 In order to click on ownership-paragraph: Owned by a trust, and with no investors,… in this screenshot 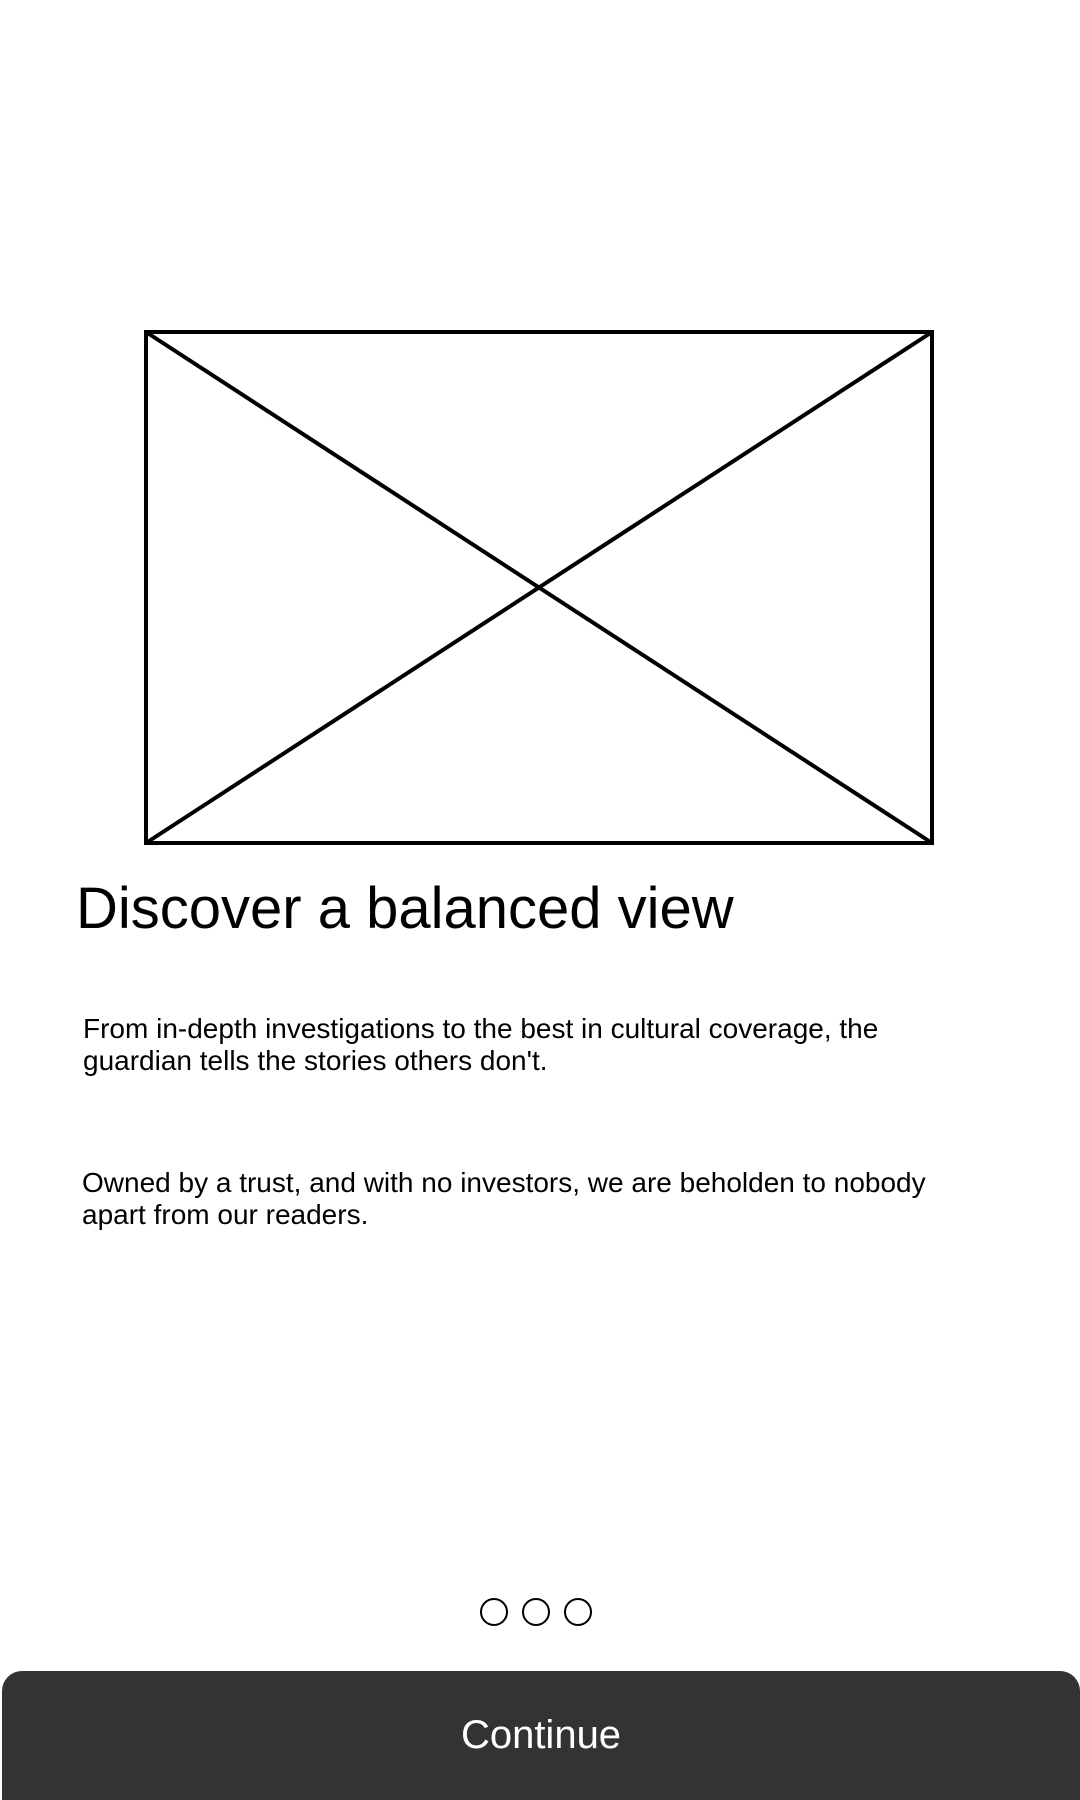, I will do `click(504, 1198)`.